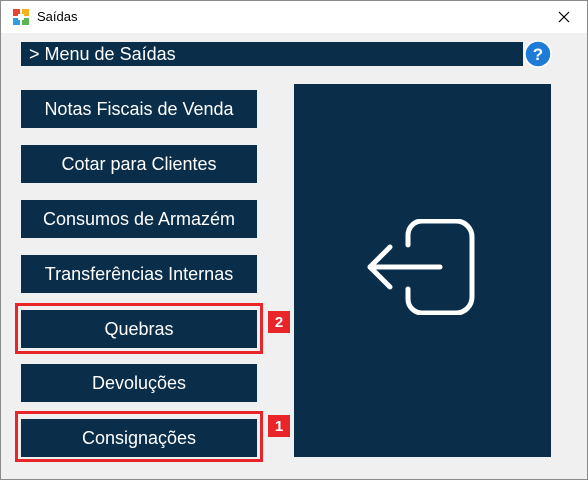 Image resolution: width=588 pixels, height=480 pixels. What do you see at coordinates (139, 383) in the screenshot?
I see `devolucoes-button: Devoluções` at bounding box center [139, 383].